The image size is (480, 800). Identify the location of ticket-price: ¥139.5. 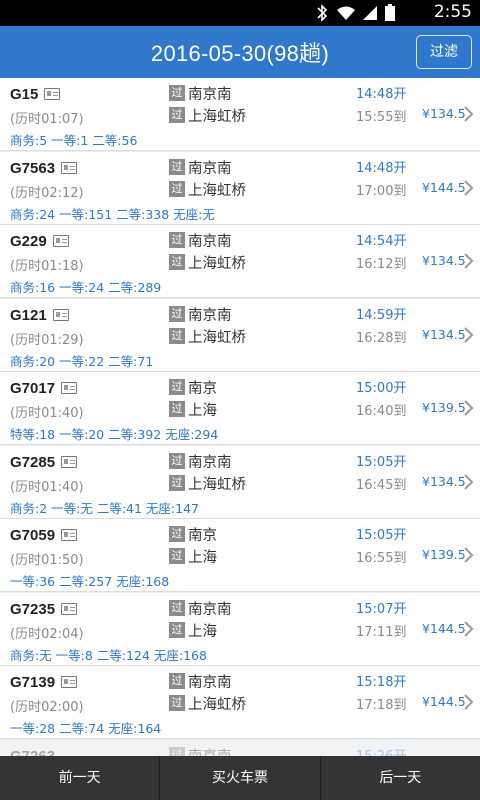
(444, 407).